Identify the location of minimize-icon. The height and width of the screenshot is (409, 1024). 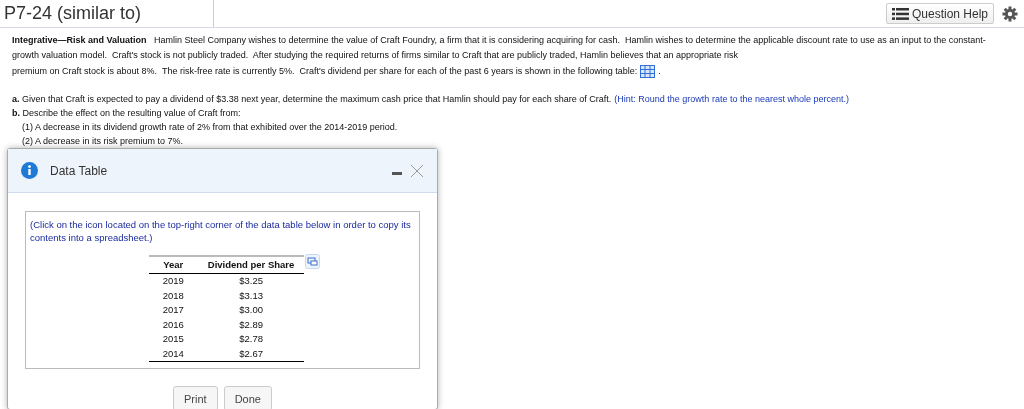
(397, 173).